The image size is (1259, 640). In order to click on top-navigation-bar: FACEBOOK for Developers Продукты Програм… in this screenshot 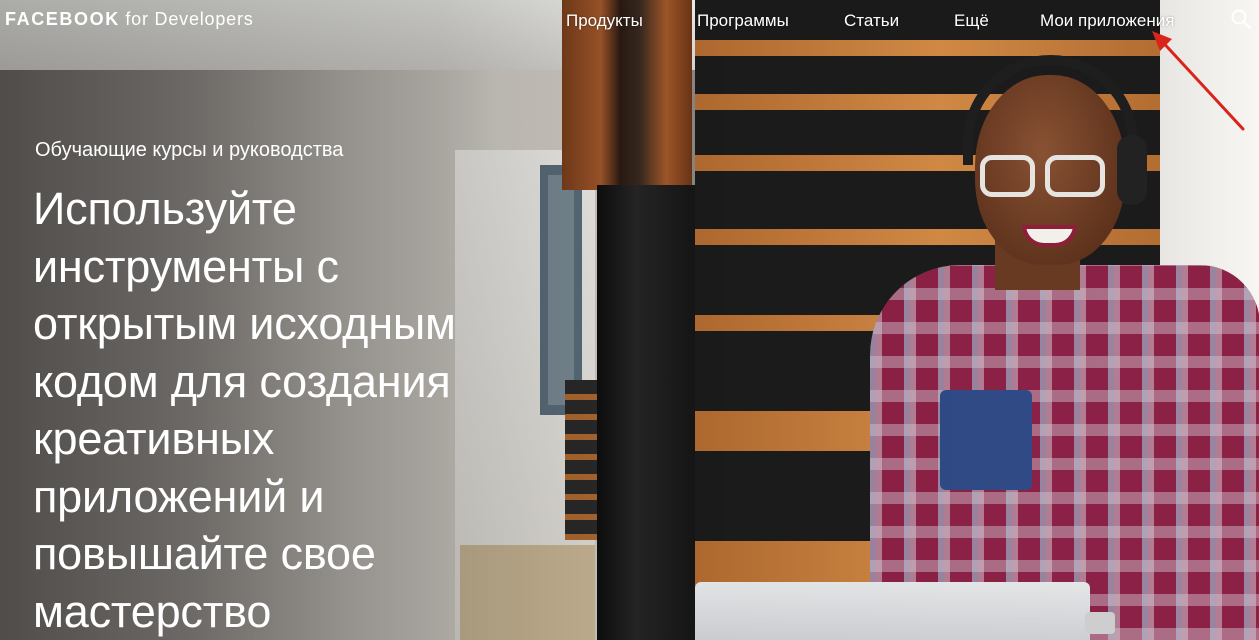, I will do `click(629, 21)`.